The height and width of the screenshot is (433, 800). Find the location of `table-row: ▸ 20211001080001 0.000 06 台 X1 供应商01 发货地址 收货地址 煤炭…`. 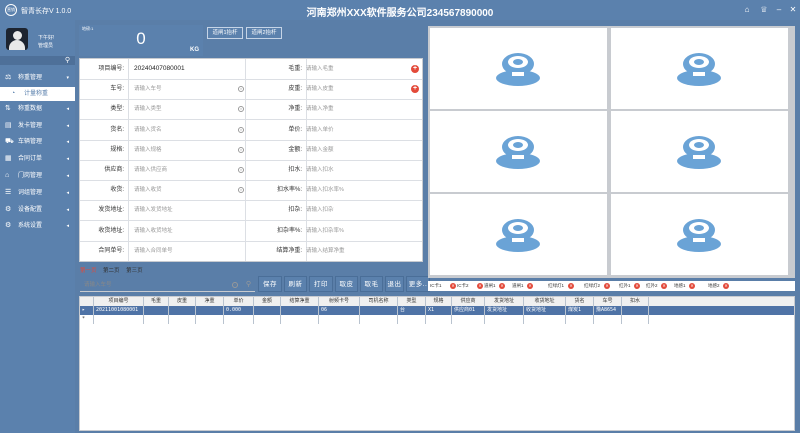

table-row: ▸ 20211001080001 0.000 06 台 X1 供应商01 发货地址 收货地址 煤炭… is located at coordinates (437, 310).